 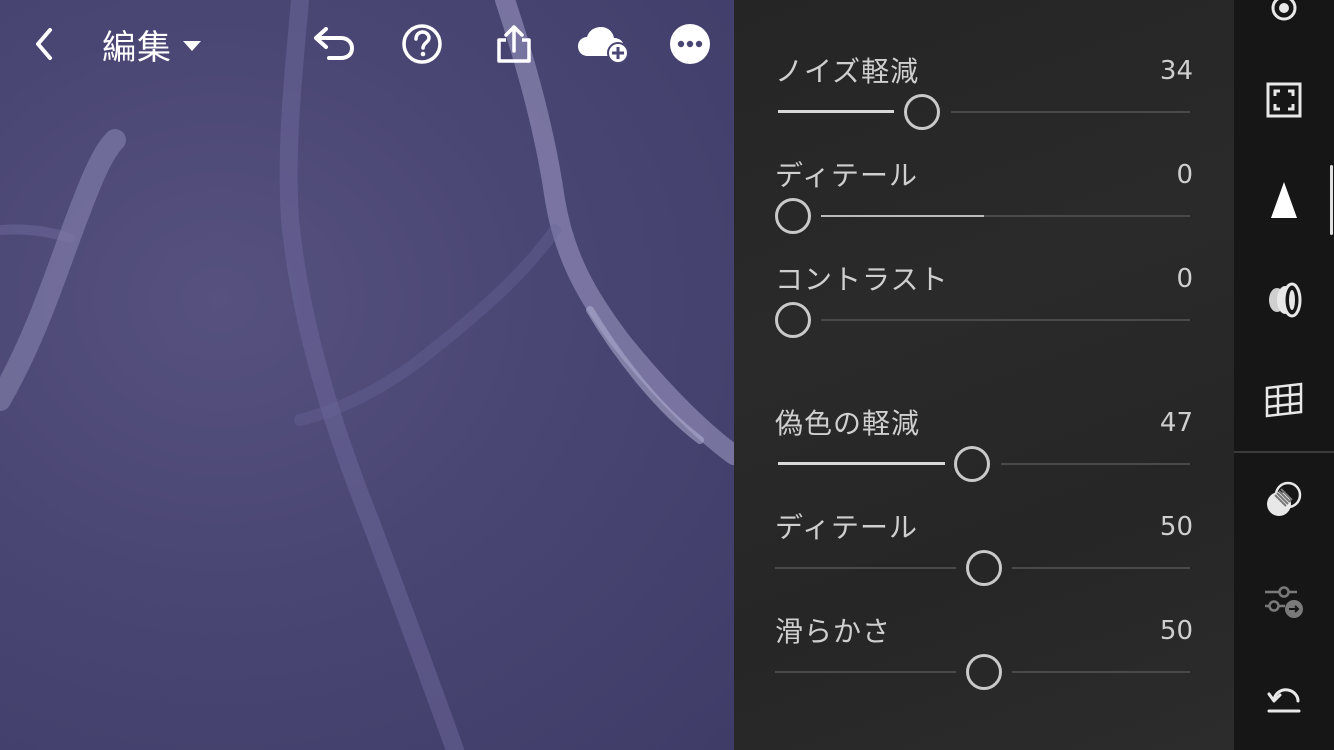 I want to click on color-detail-slider, so click(x=982, y=568).